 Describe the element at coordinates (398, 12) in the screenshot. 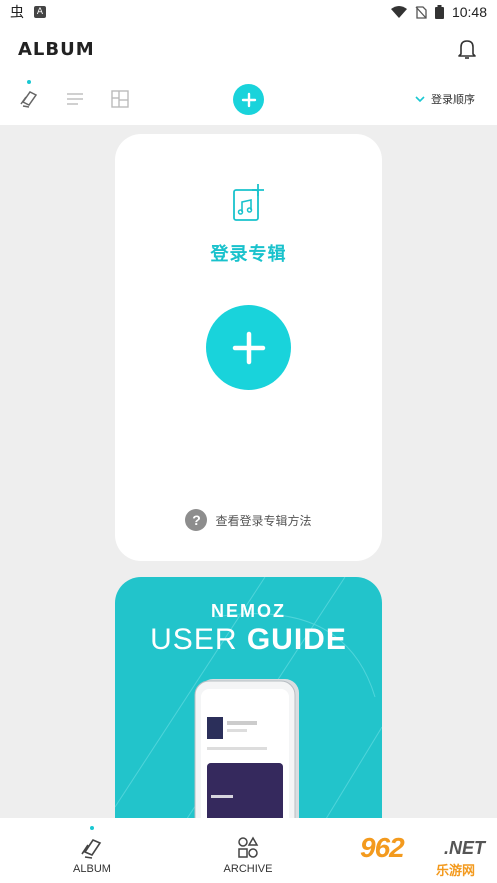

I see `wifi-icon` at that location.